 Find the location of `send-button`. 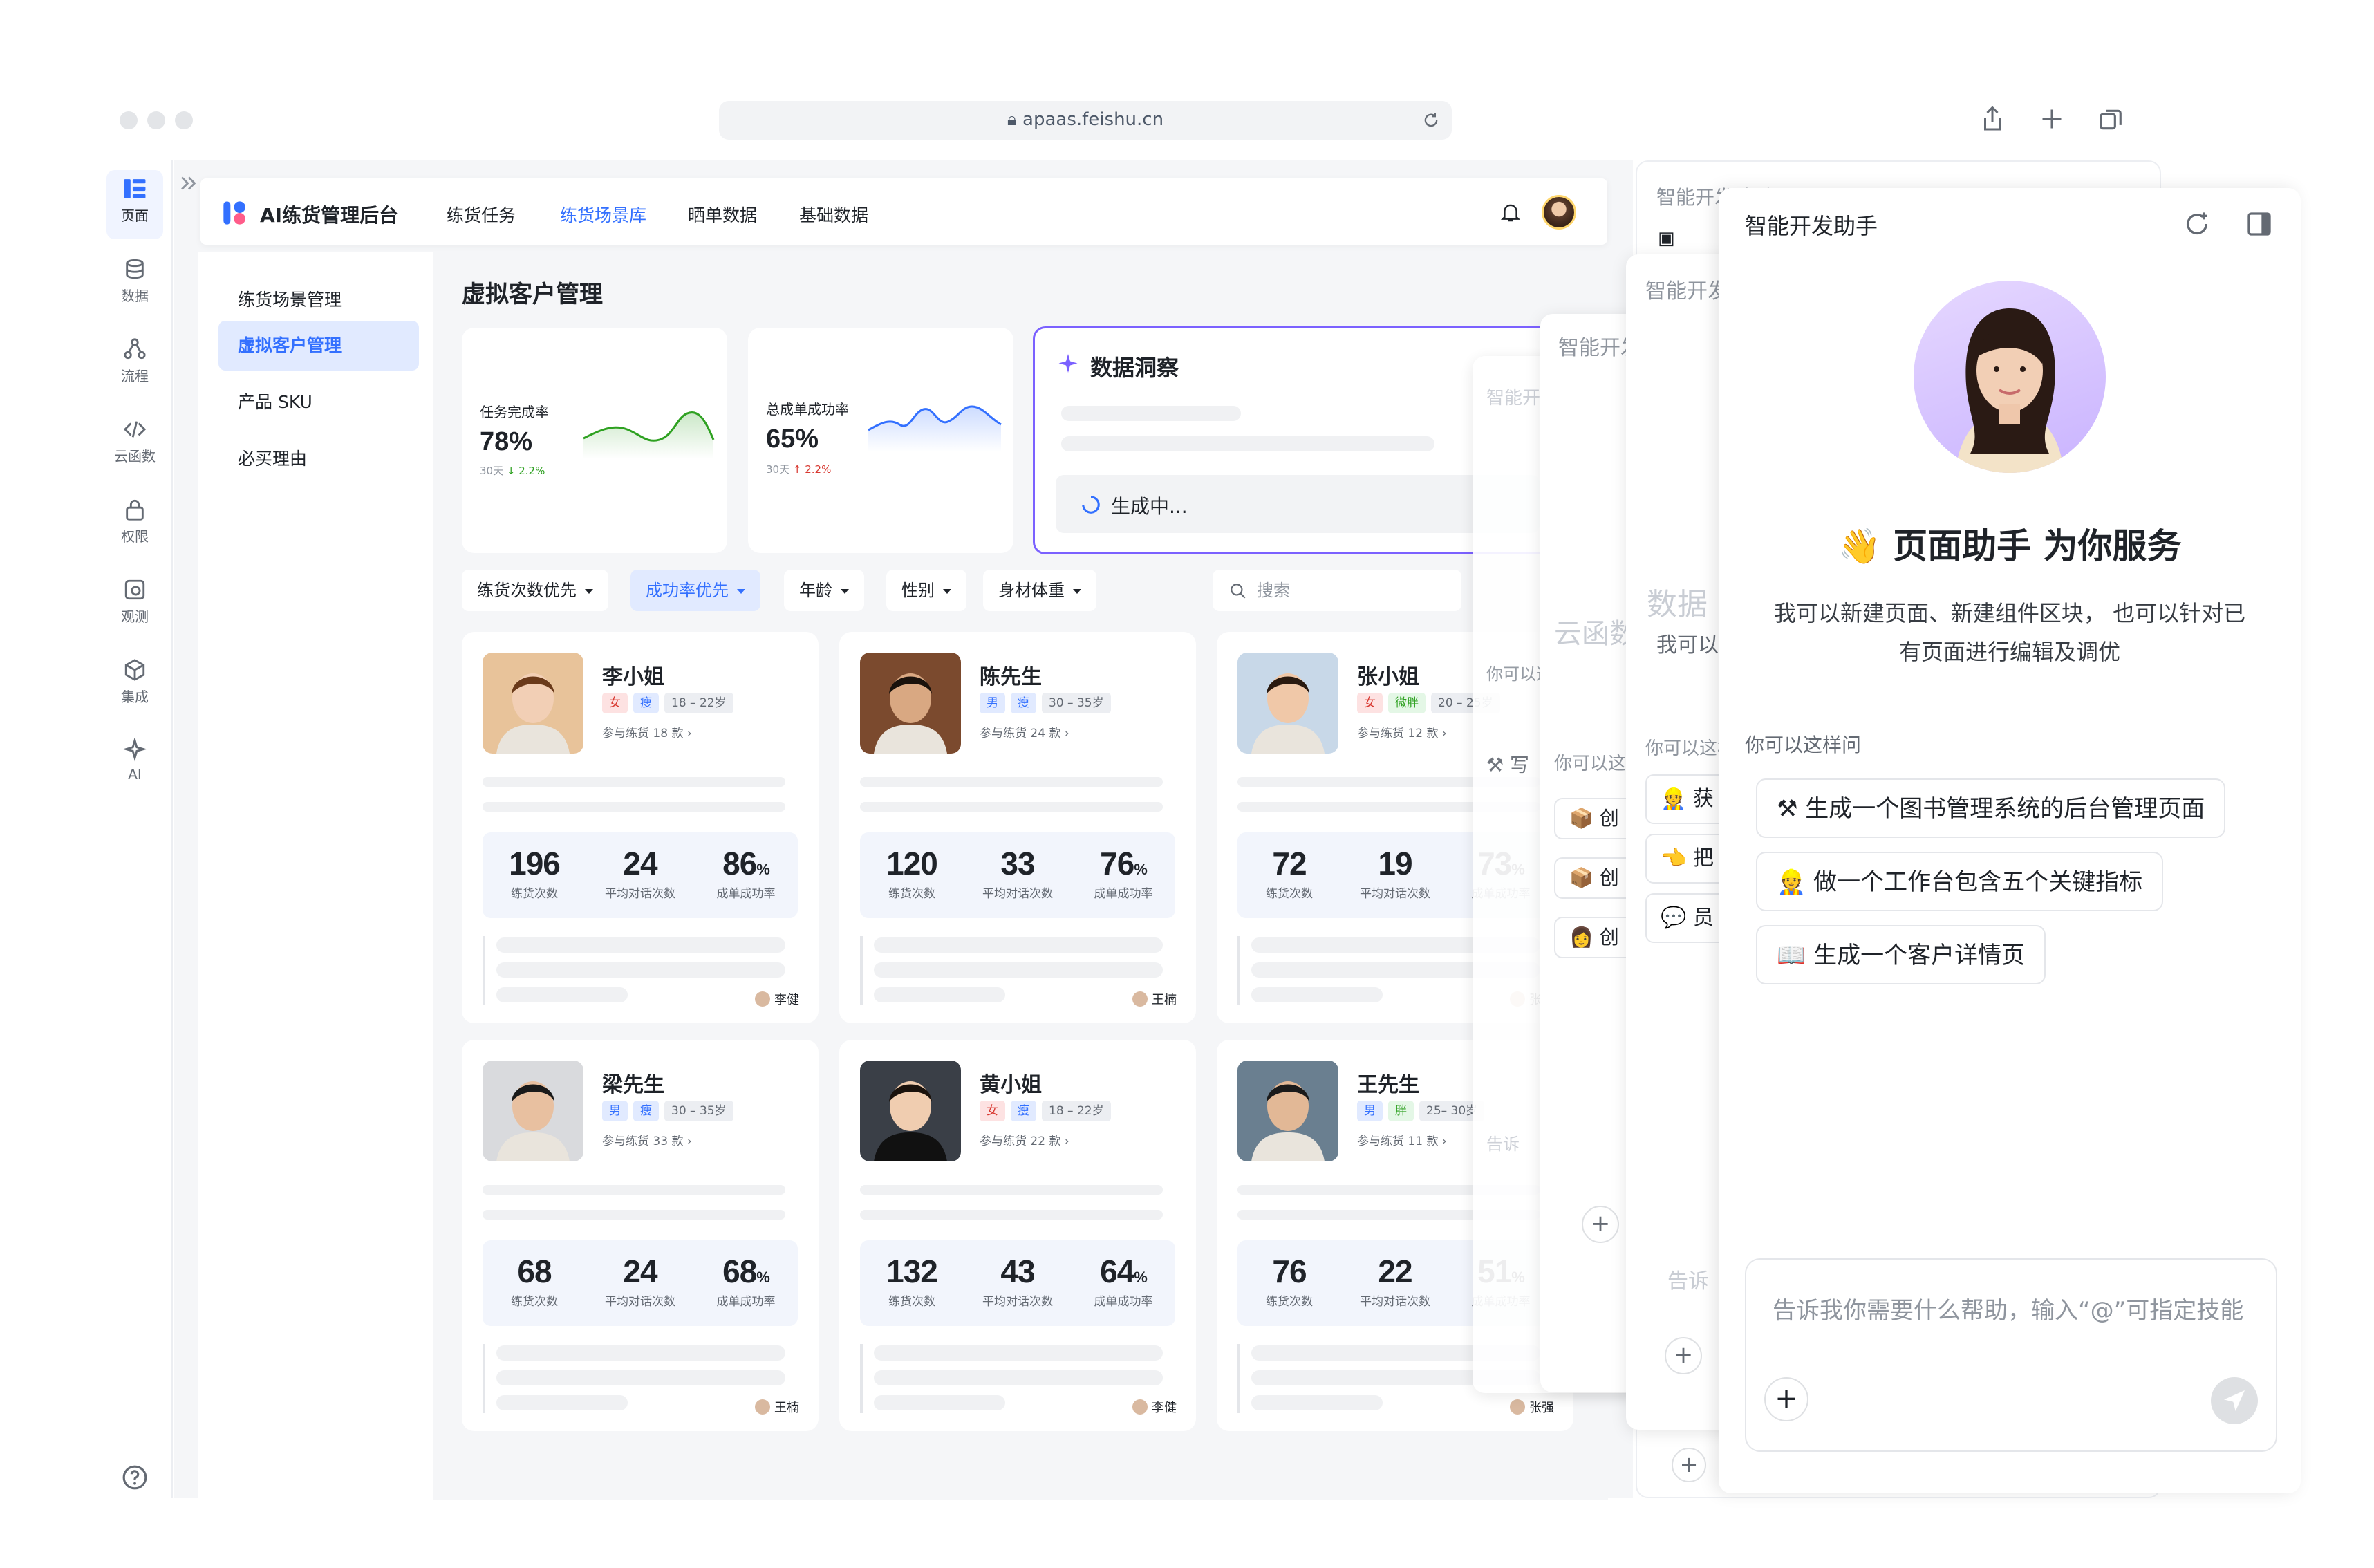

send-button is located at coordinates (2234, 1400).